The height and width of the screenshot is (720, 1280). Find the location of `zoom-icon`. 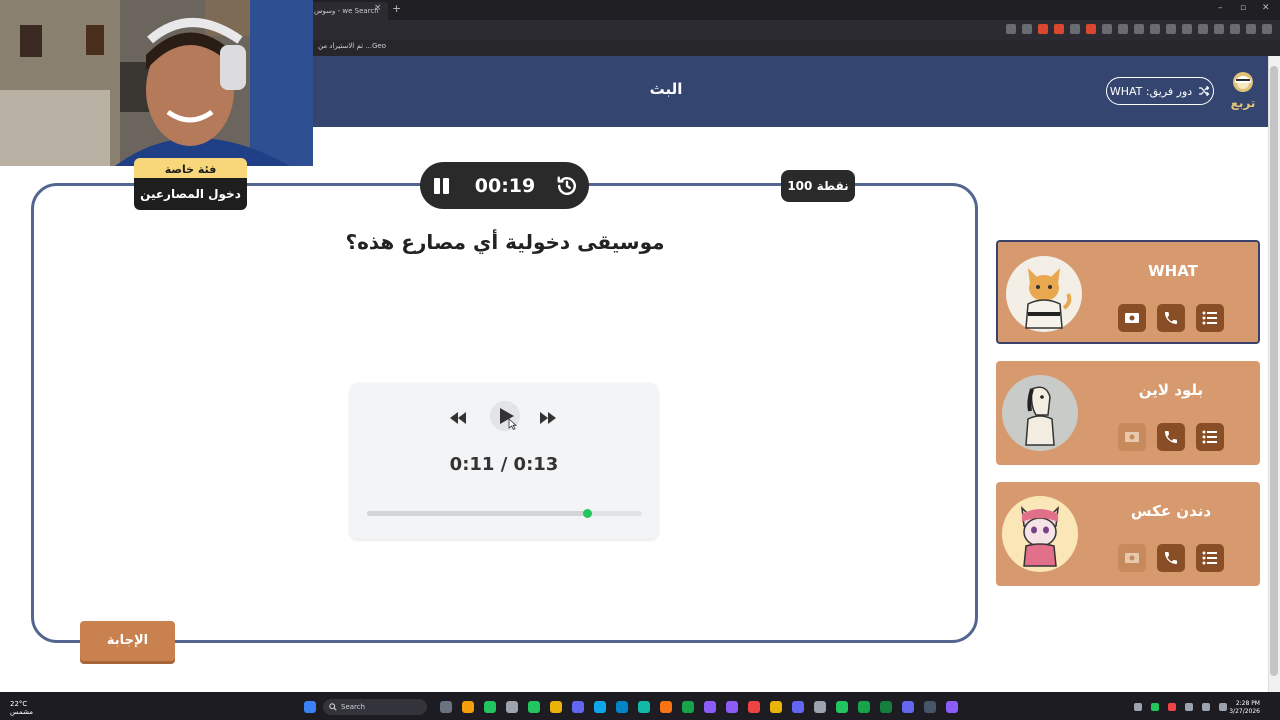

zoom-icon is located at coordinates (1123, 29).